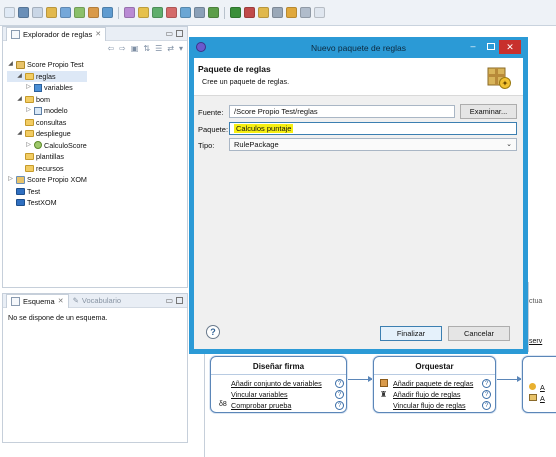  I want to click on explorer-tab-label: Explorador de reglas, so click(58, 34).